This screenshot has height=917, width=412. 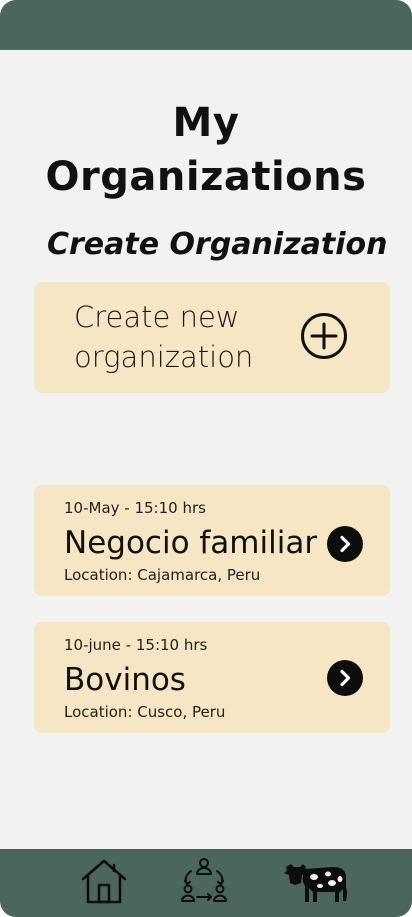 I want to click on page-title: My Organizations, so click(x=206, y=150).